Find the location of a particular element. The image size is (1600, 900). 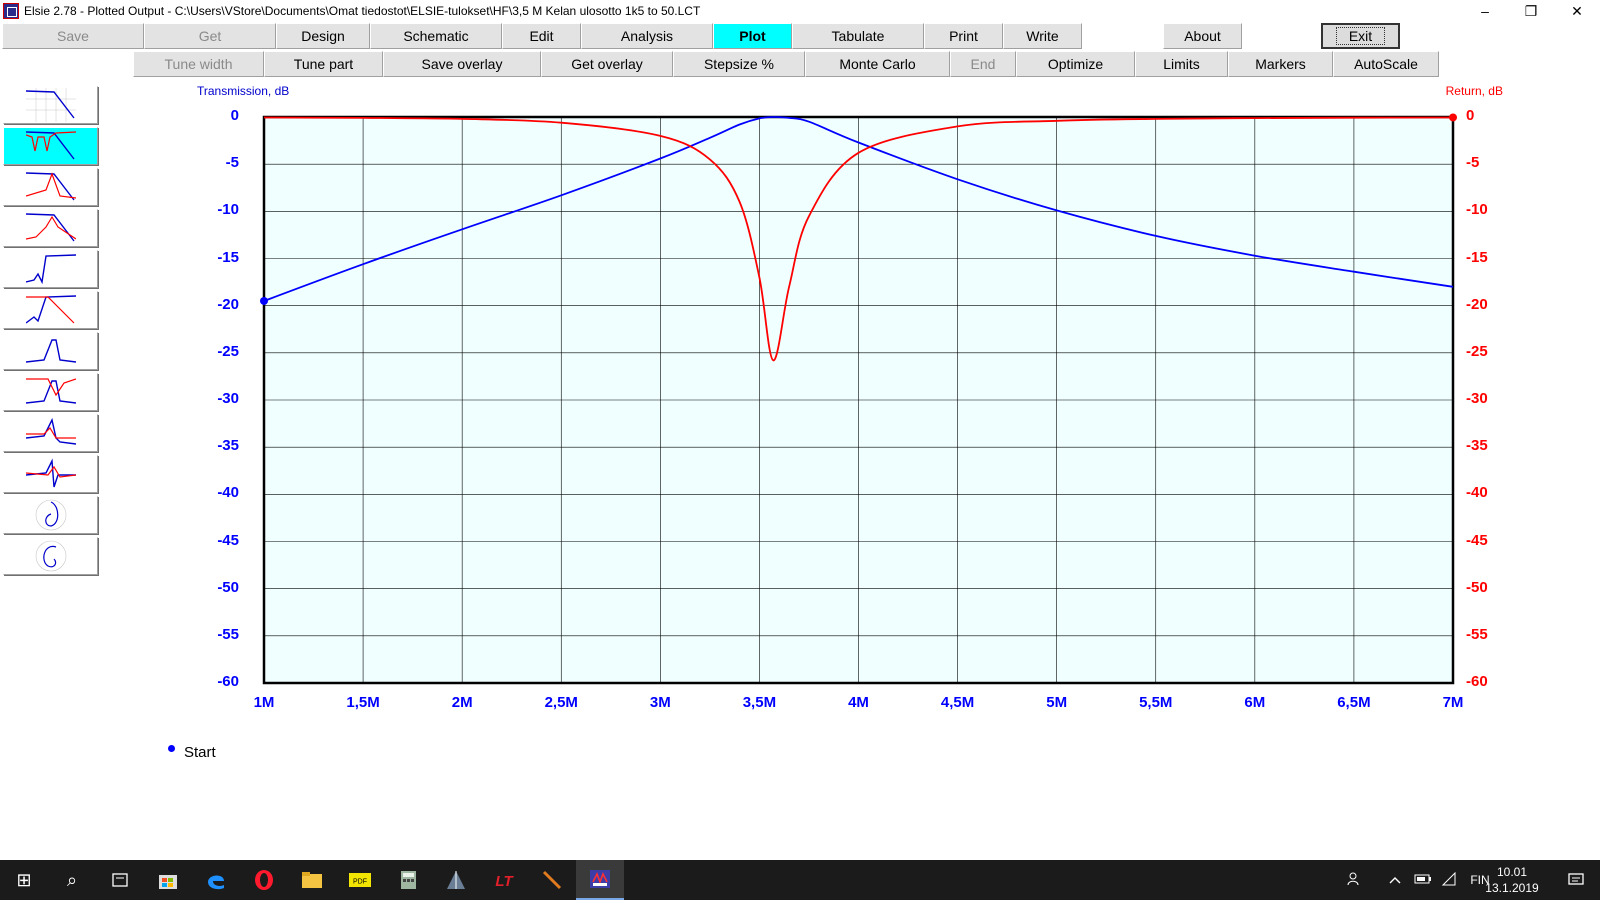

write-button: Write is located at coordinates (1042, 36).